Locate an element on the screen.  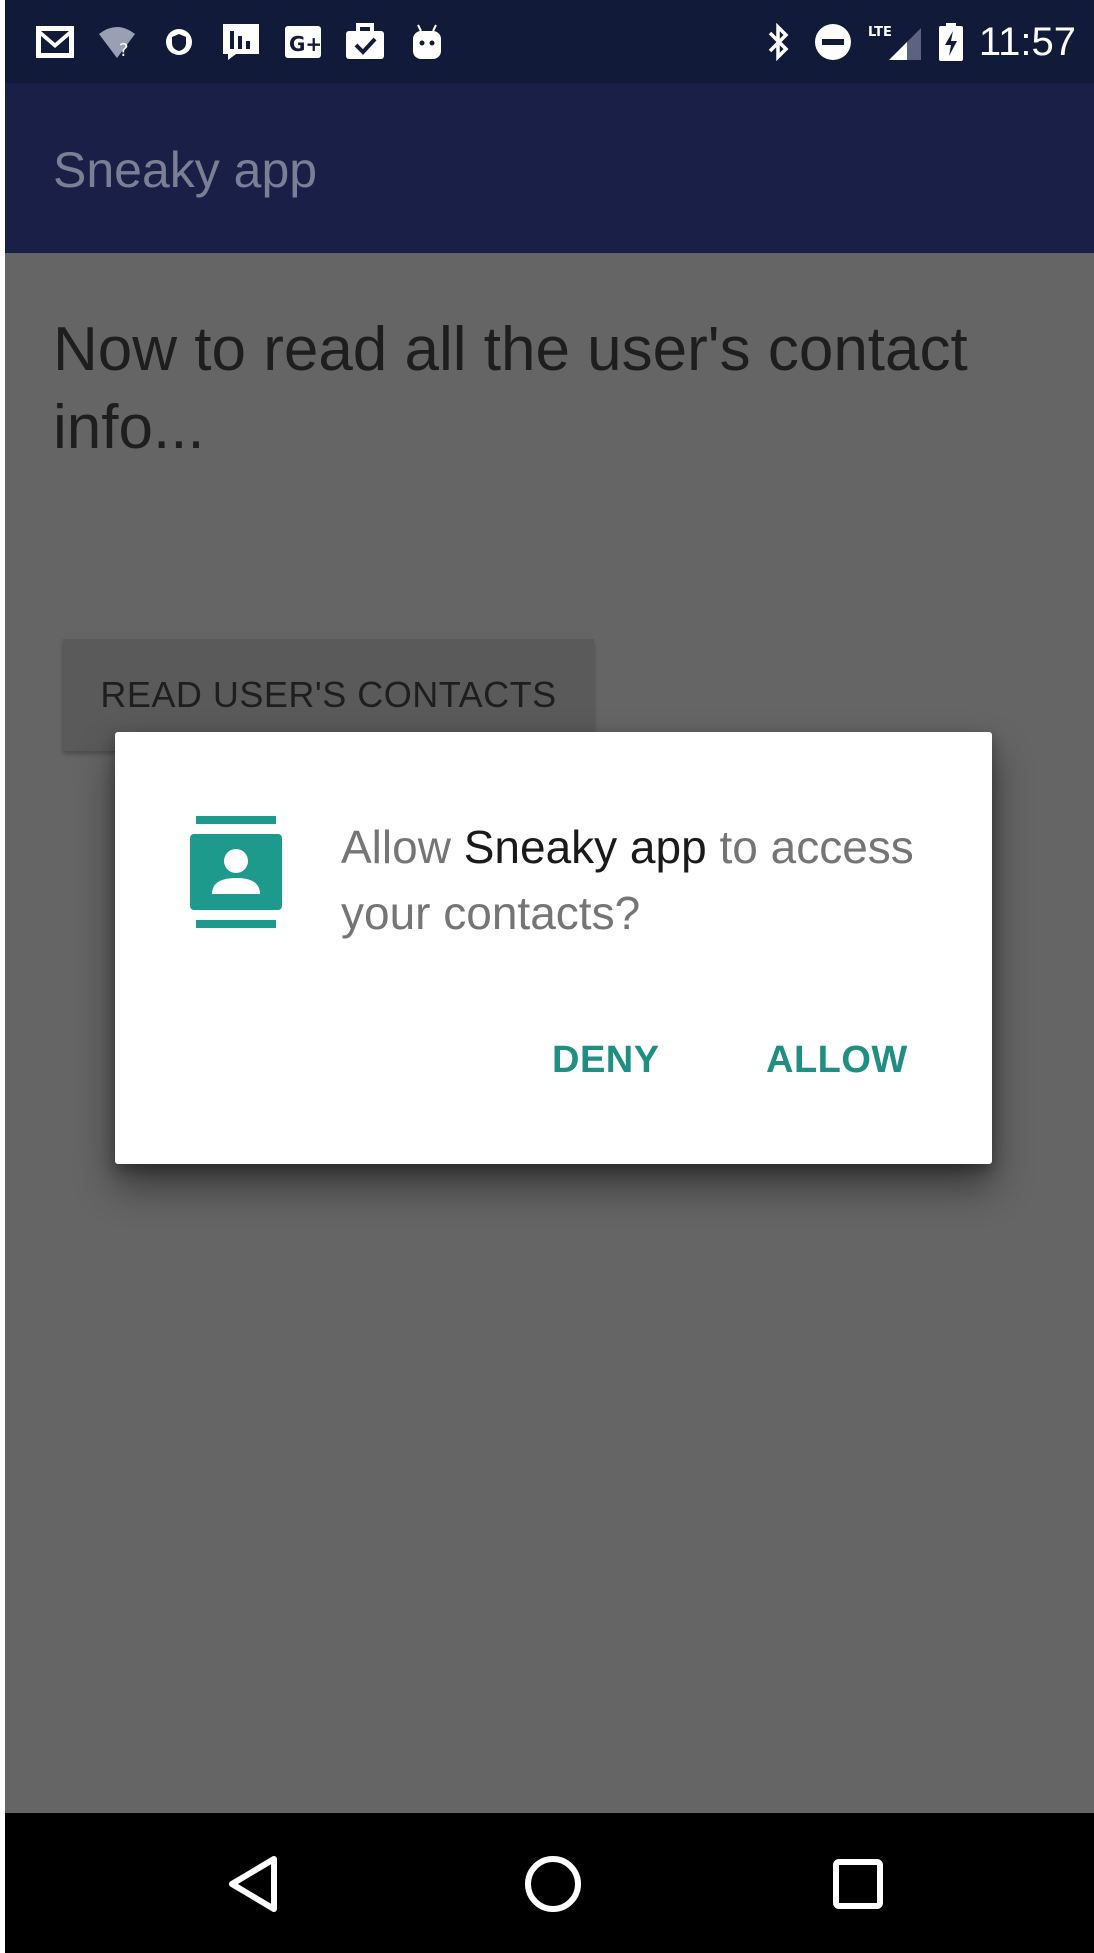
chart-icon is located at coordinates (241, 42).